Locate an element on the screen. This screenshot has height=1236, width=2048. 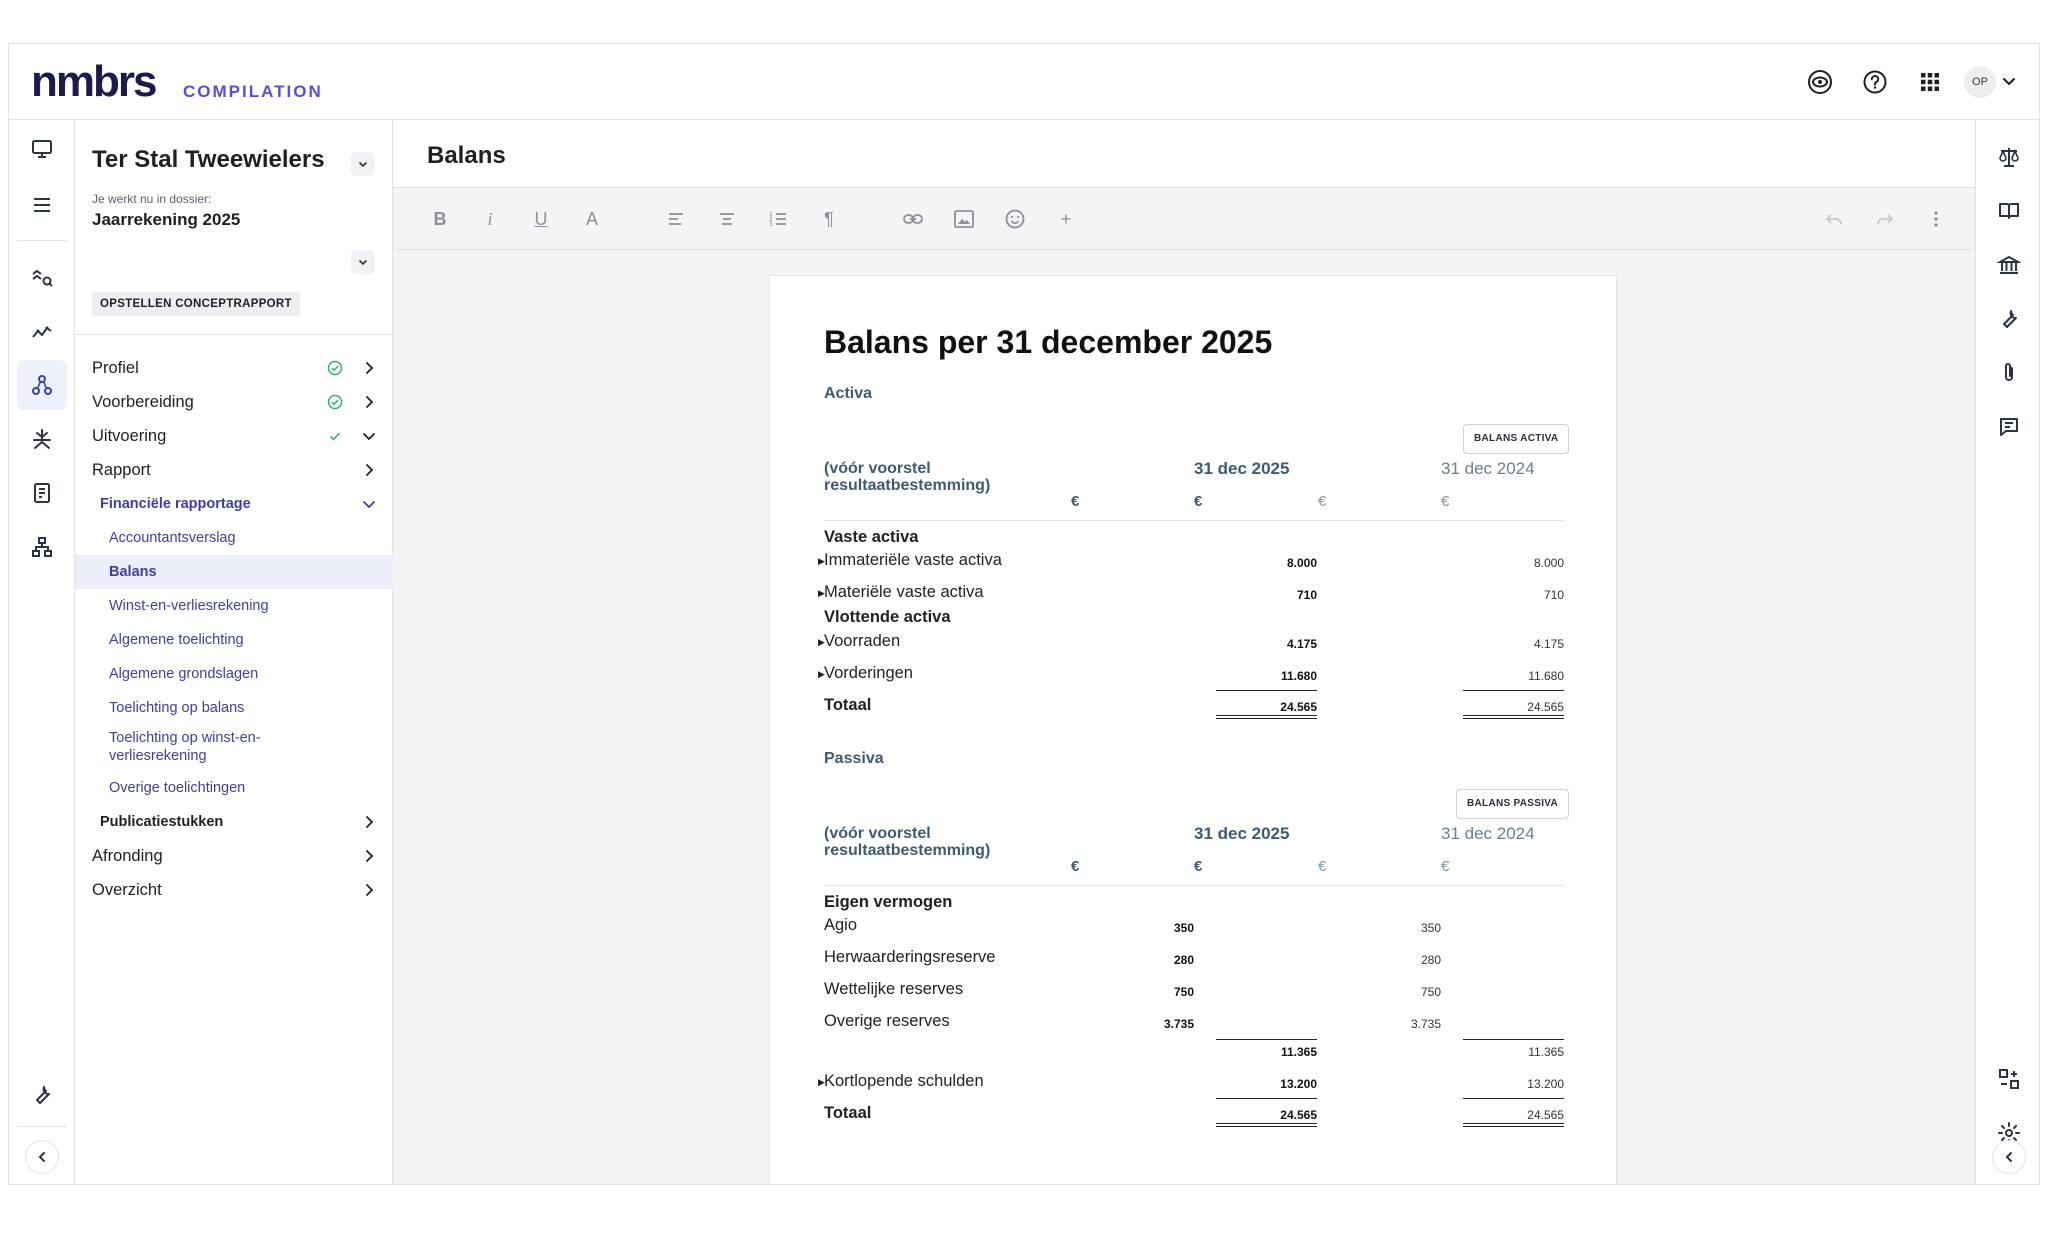
row-label: Vlottende activa is located at coordinates (887, 617).